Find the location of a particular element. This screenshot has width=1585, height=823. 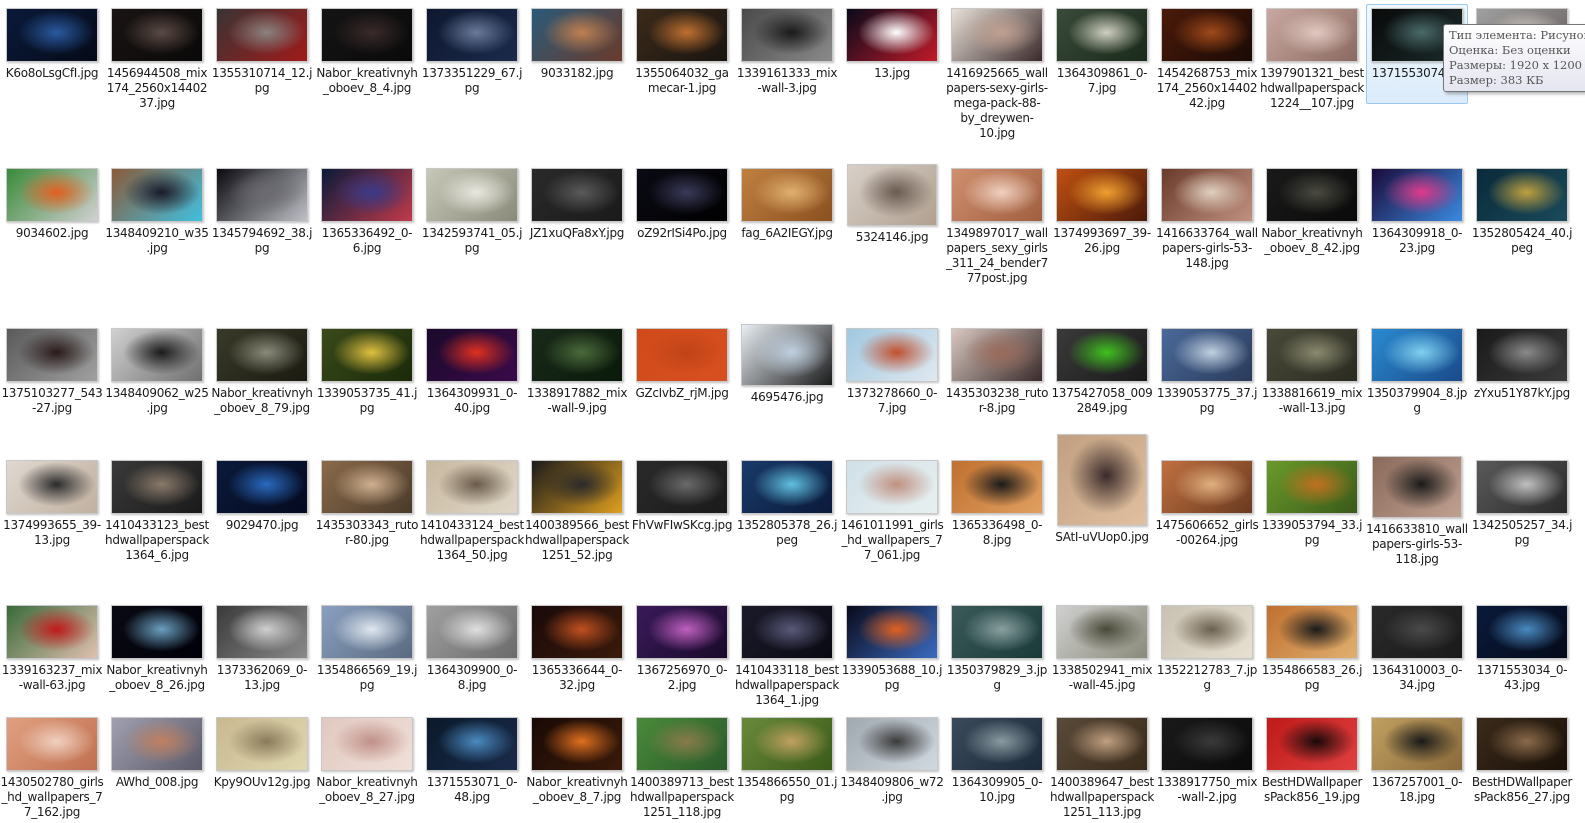

file-name-label: AWhd_008.jpg is located at coordinates (157, 782).